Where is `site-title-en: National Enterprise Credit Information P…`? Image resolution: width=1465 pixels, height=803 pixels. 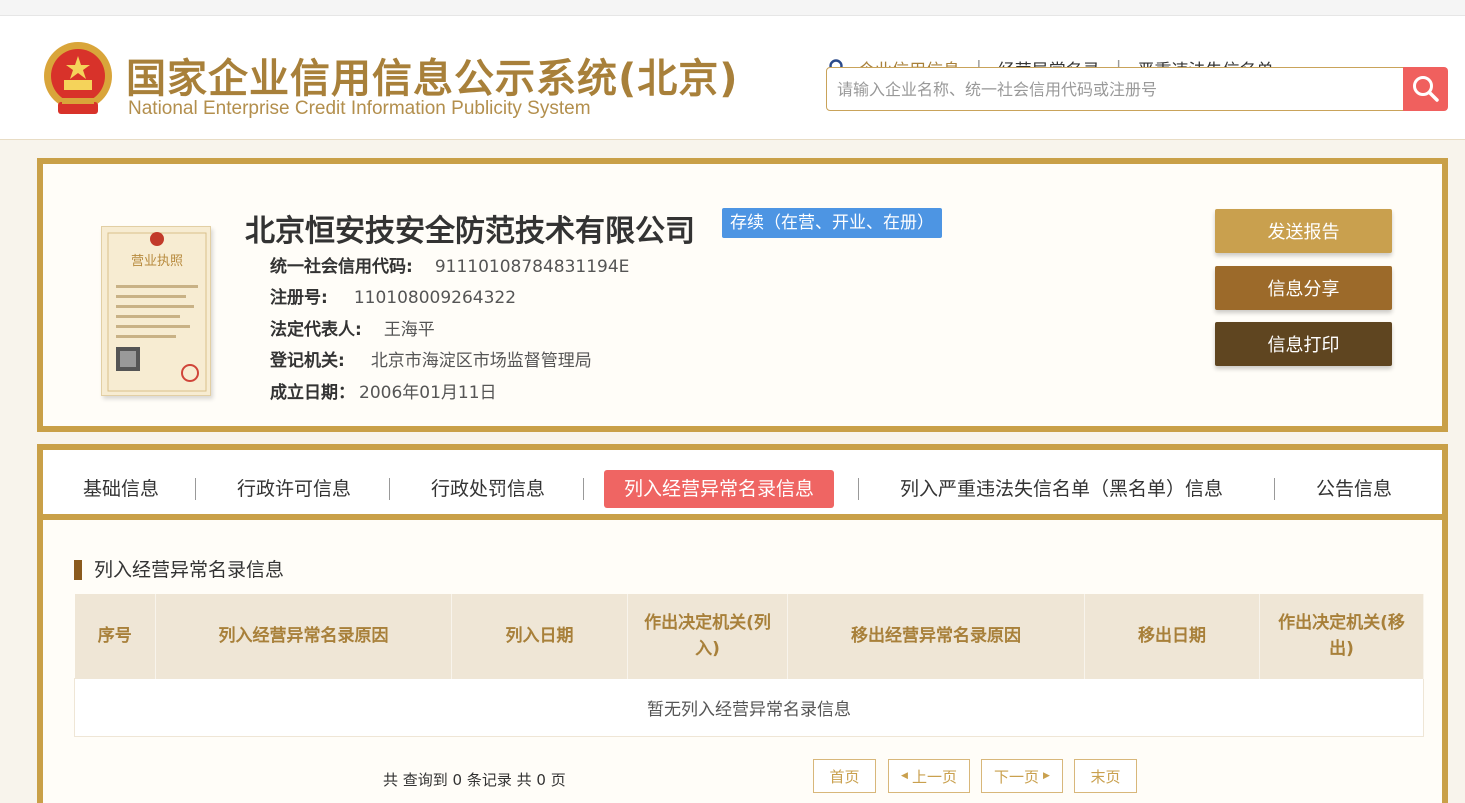 site-title-en: National Enterprise Credit Information P… is located at coordinates (359, 108).